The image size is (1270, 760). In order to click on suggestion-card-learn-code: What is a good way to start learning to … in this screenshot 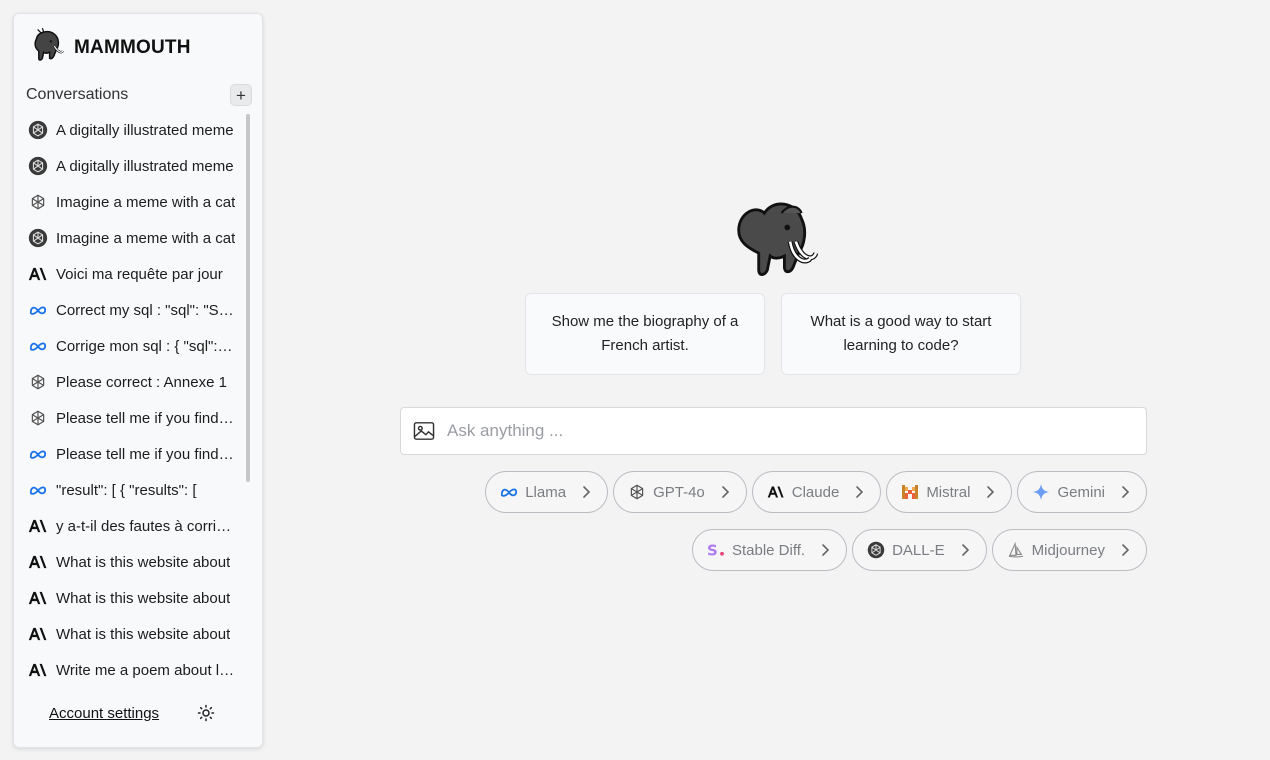, I will do `click(901, 334)`.